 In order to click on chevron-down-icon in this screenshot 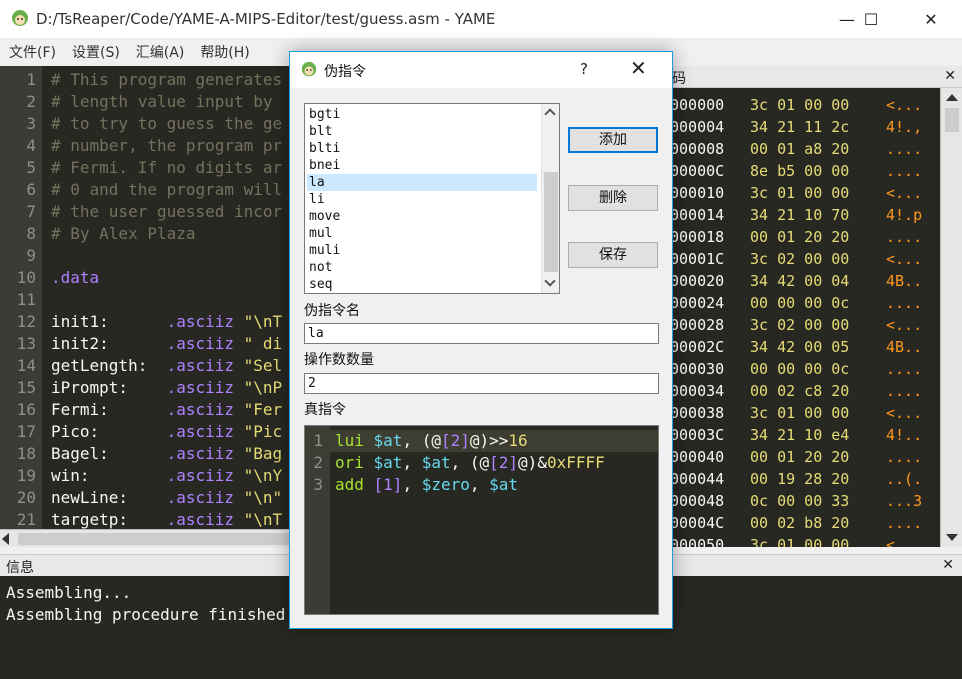, I will do `click(550, 281)`.